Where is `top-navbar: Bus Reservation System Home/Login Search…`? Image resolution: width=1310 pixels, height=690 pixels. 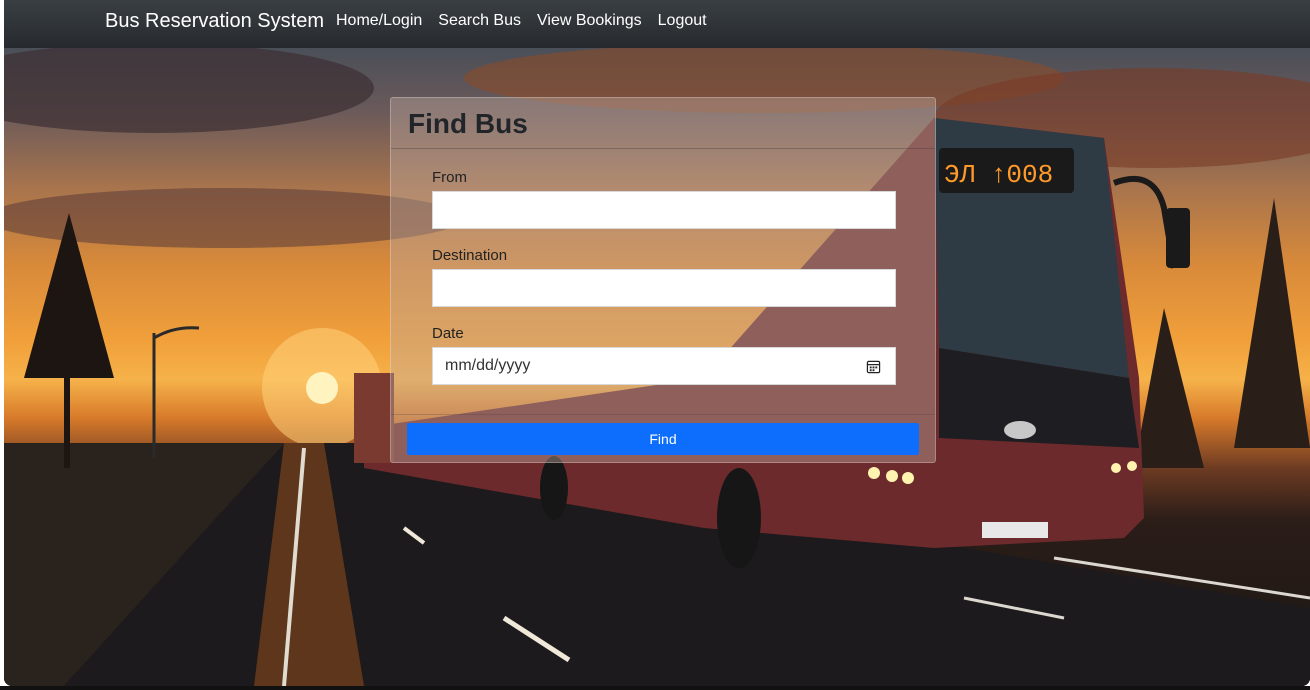
top-navbar: Bus Reservation System Home/Login Search… is located at coordinates (657, 24).